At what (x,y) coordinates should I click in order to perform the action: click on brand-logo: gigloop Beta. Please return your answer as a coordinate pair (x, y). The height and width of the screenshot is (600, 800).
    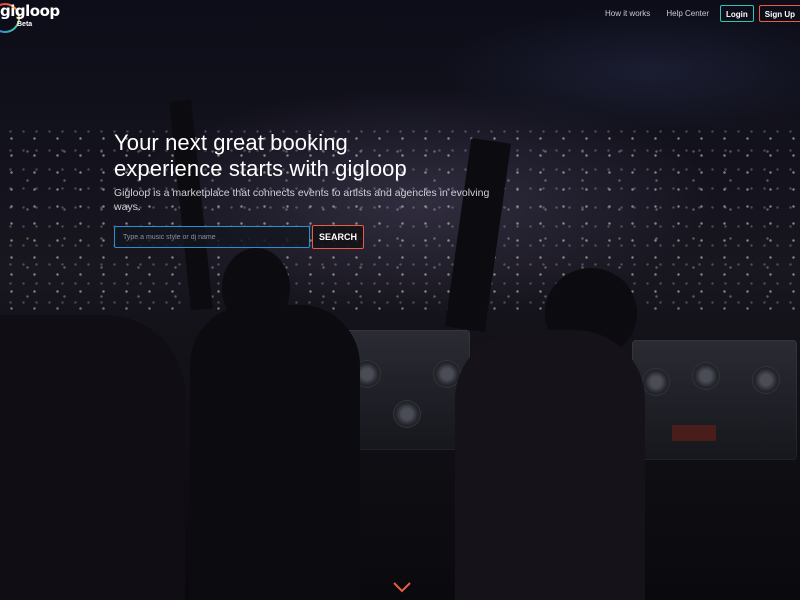
    Looking at the image, I should click on (30, 16).